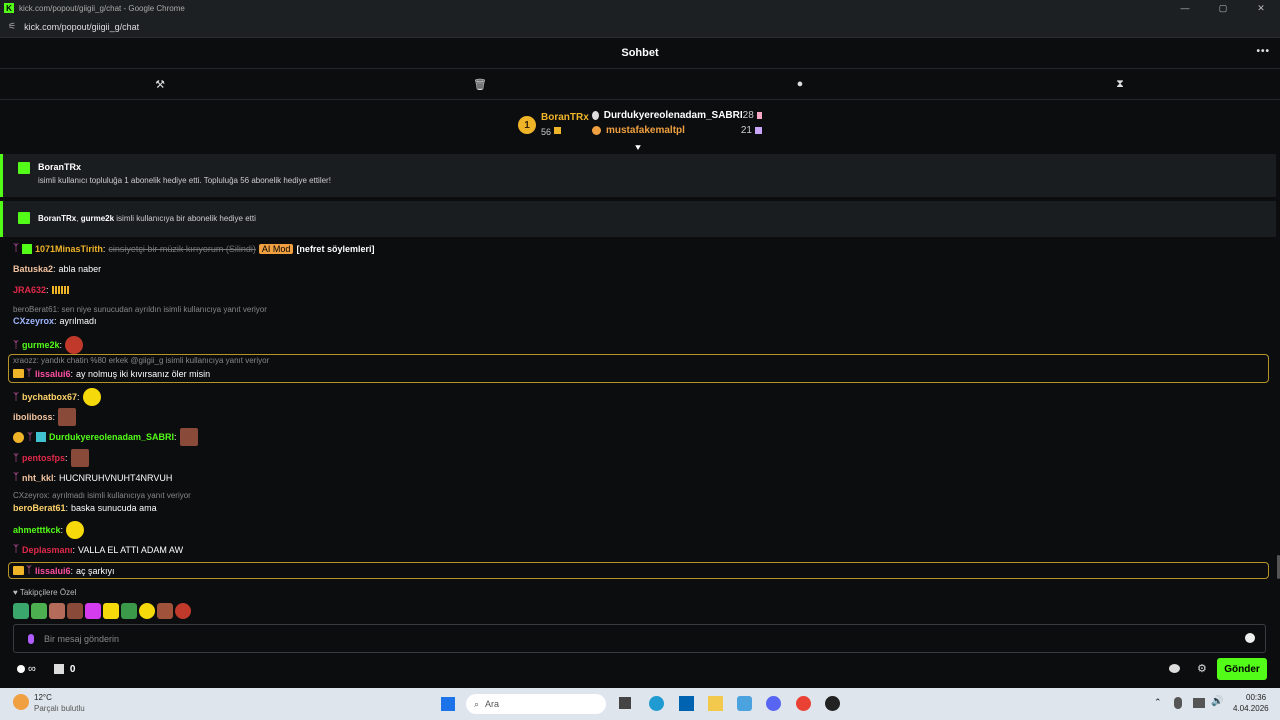  What do you see at coordinates (1223, 8) in the screenshot?
I see `maximize-button: ▢` at bounding box center [1223, 8].